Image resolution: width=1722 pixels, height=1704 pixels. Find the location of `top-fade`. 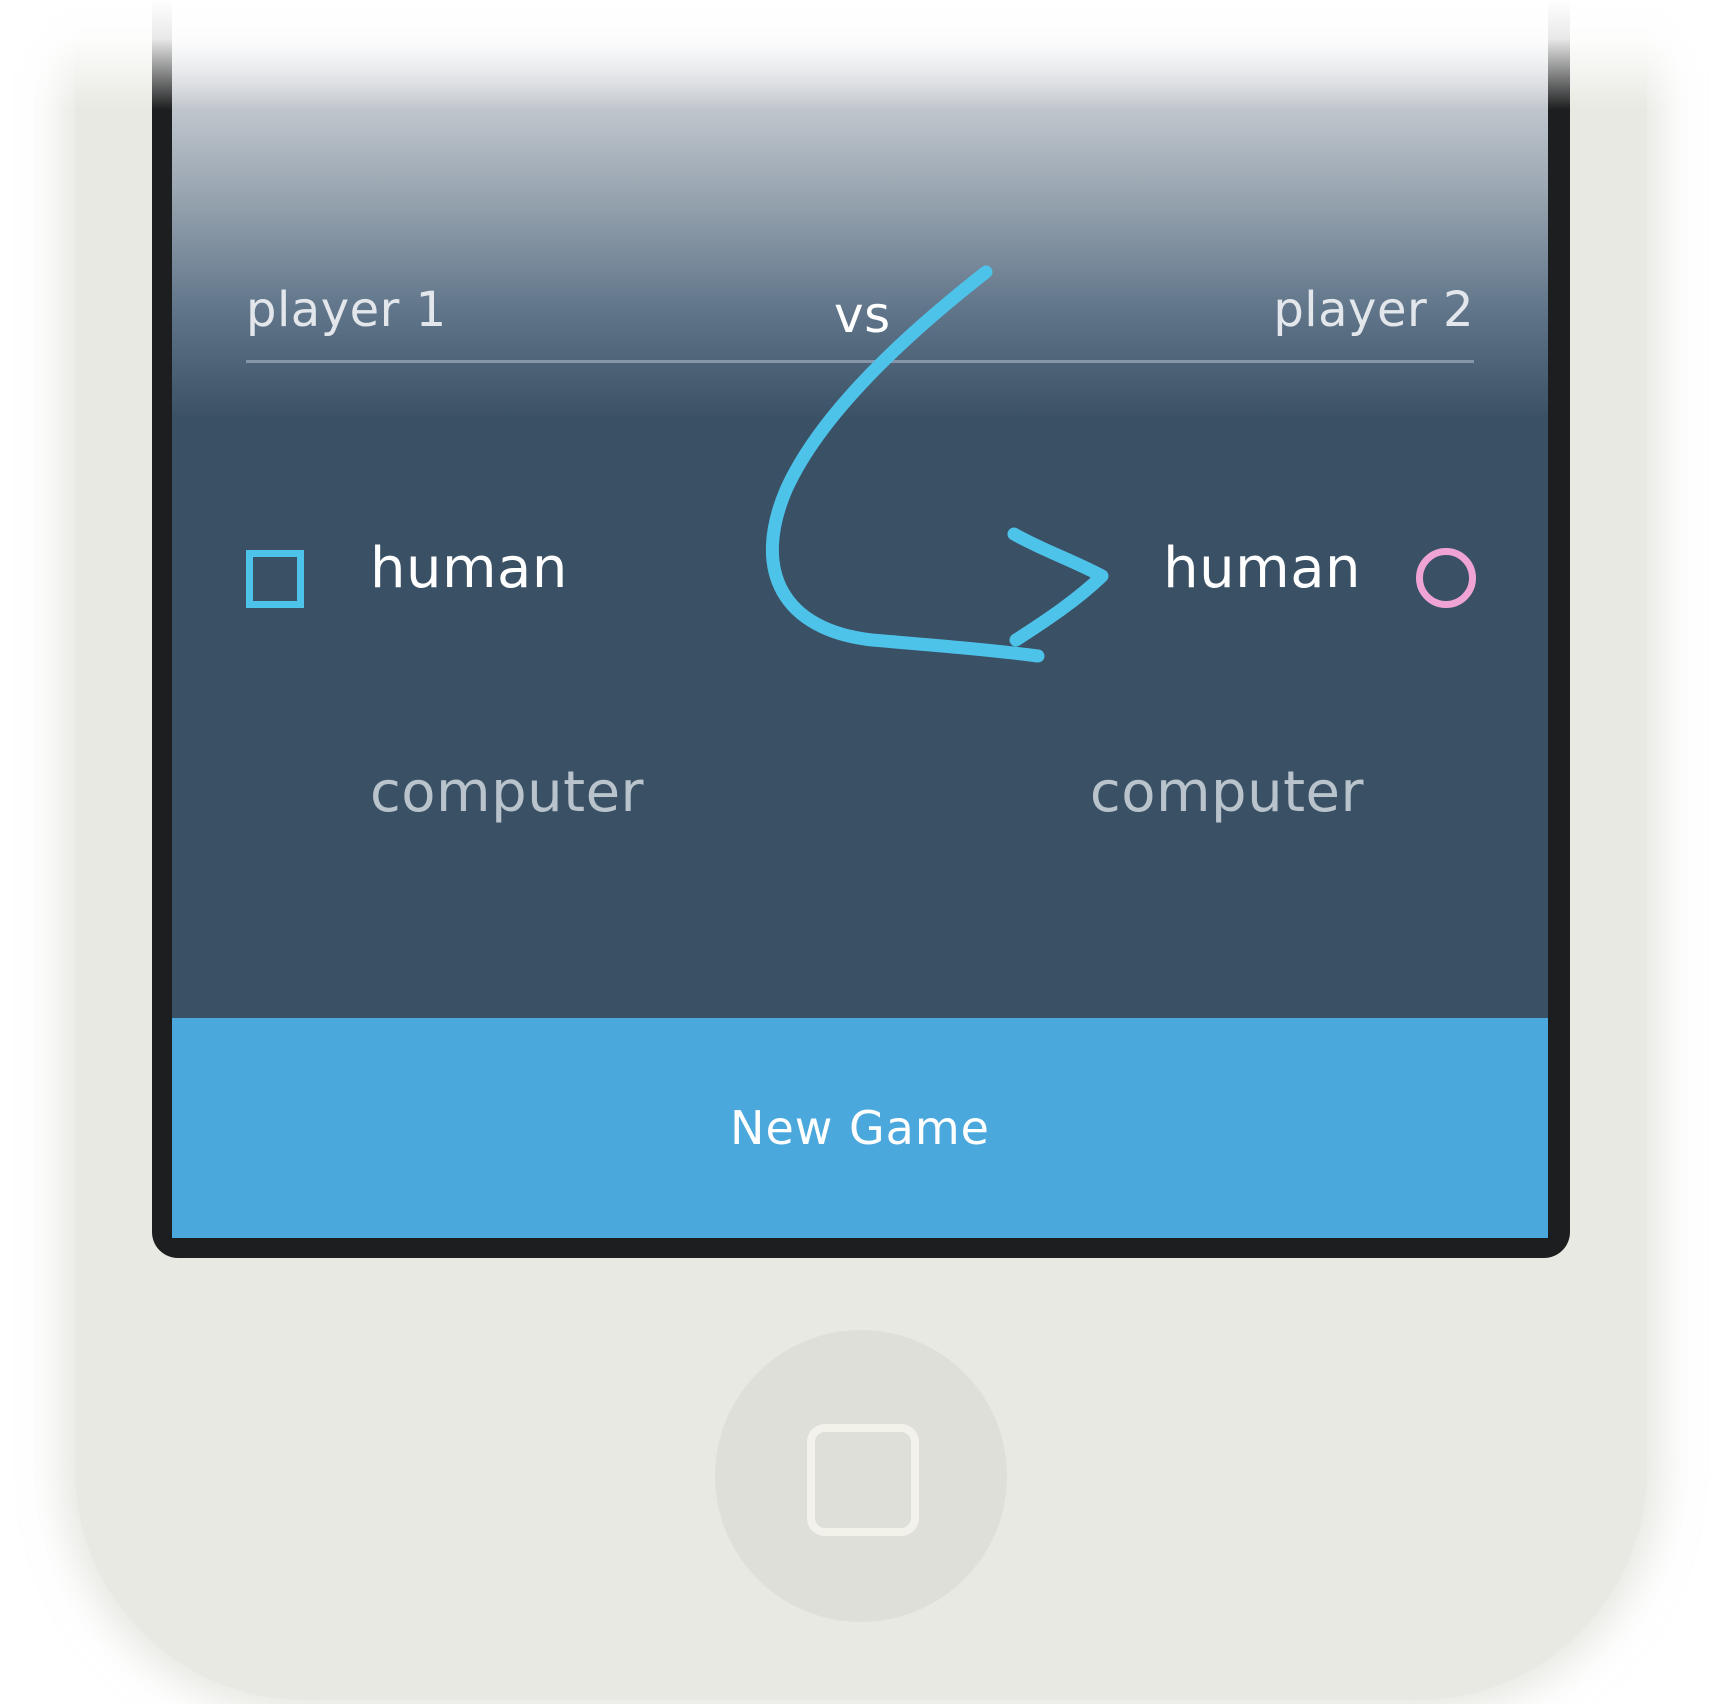

top-fade is located at coordinates (861, 55).